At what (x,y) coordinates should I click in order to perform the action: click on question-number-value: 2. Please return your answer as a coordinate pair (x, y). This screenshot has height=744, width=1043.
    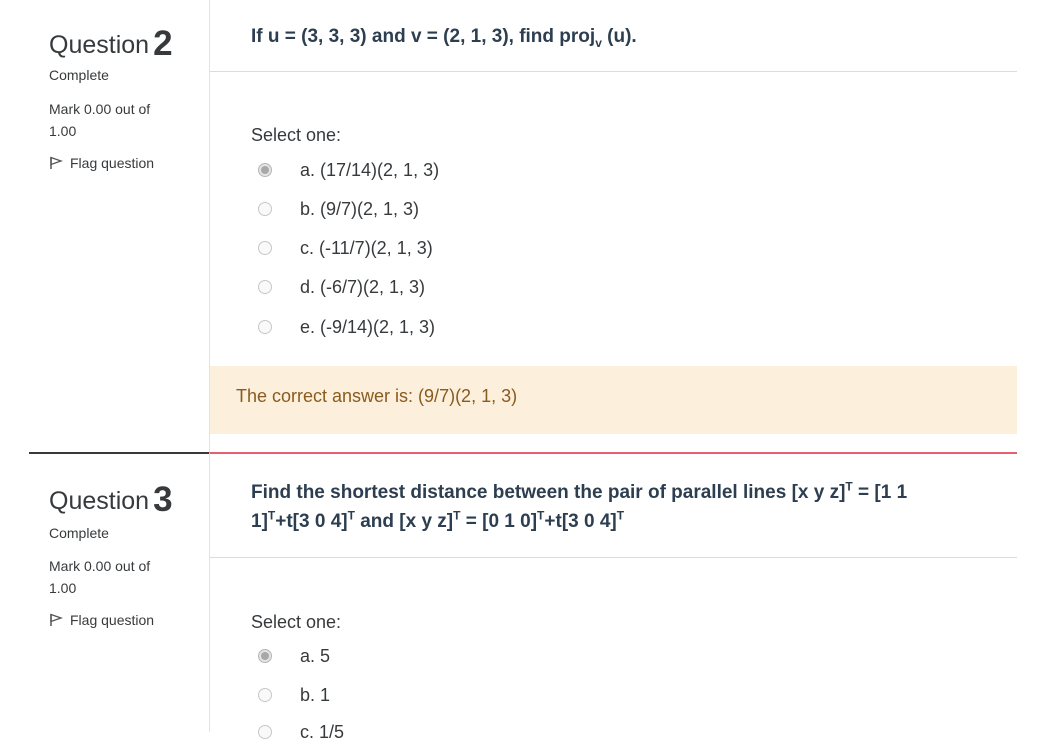
    Looking at the image, I should click on (163, 43).